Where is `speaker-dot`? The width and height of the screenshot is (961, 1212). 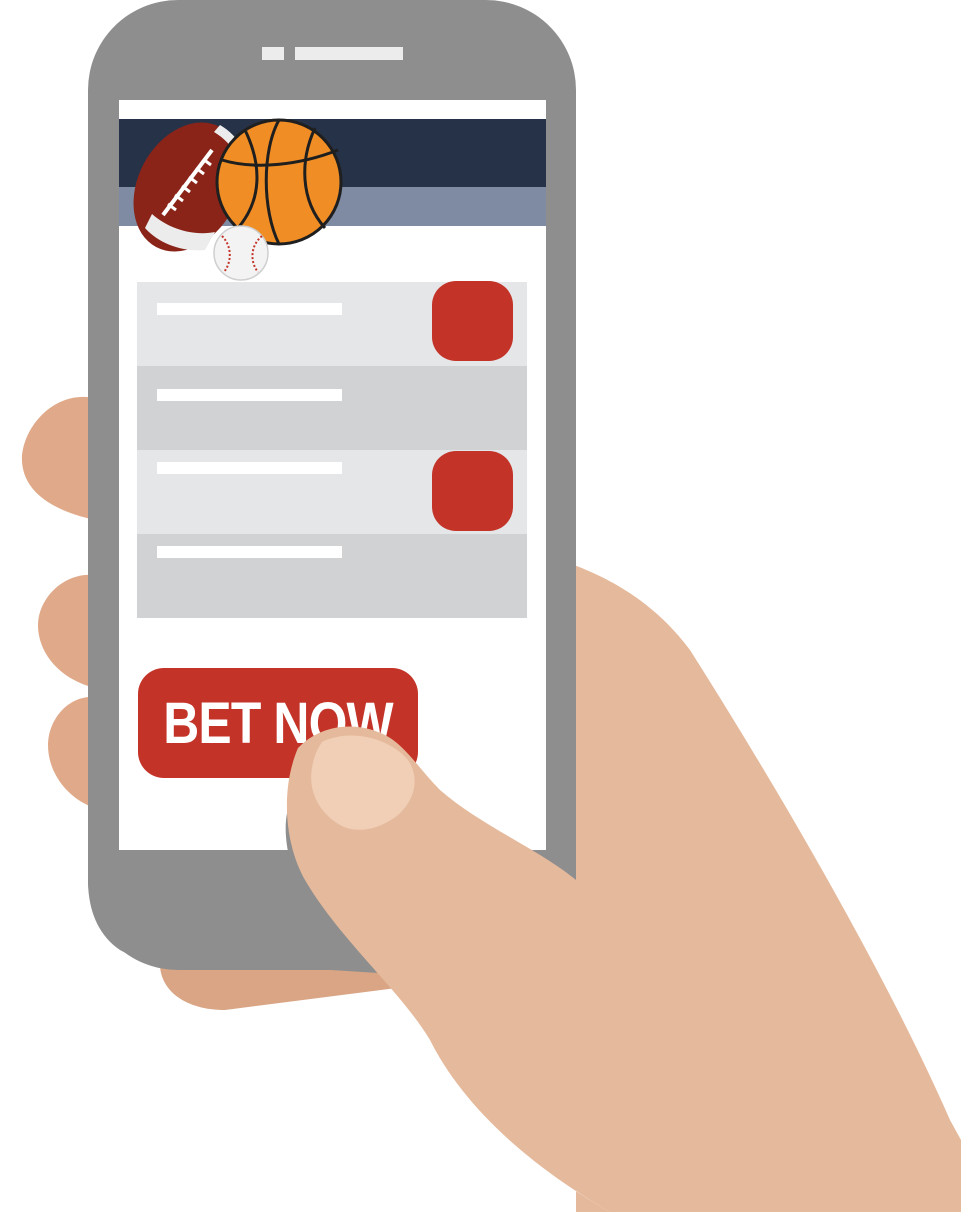 speaker-dot is located at coordinates (273, 53).